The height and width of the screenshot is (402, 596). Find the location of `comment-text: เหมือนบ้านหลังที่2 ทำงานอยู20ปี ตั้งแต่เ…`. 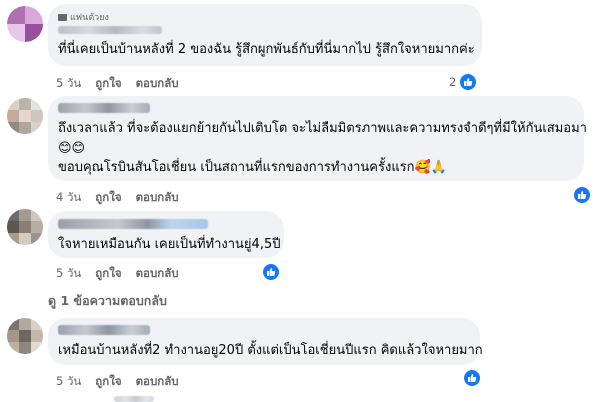

comment-text: เหมือนบ้านหลังที่2 ทำงานอยู20ปี ตั้งแต่เ… is located at coordinates (270, 350).